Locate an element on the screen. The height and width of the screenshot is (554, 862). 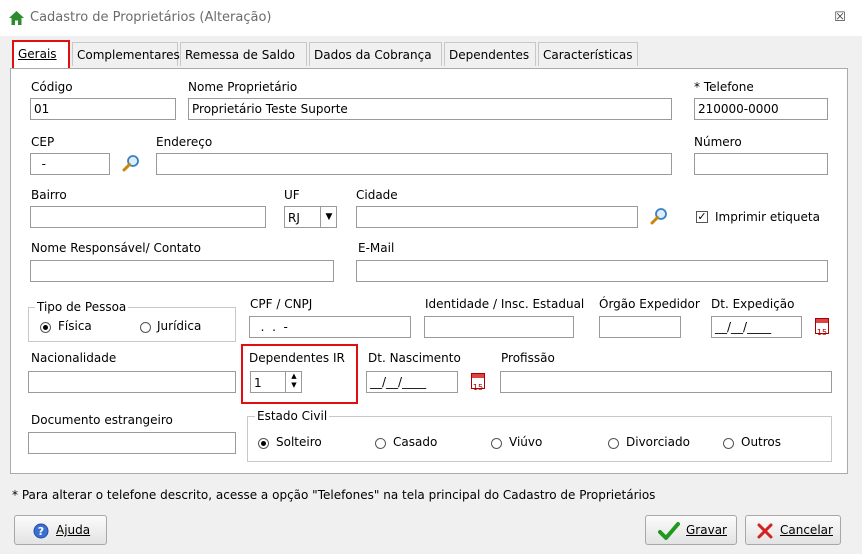
help-button-label: Ajuda is located at coordinates (73, 530).